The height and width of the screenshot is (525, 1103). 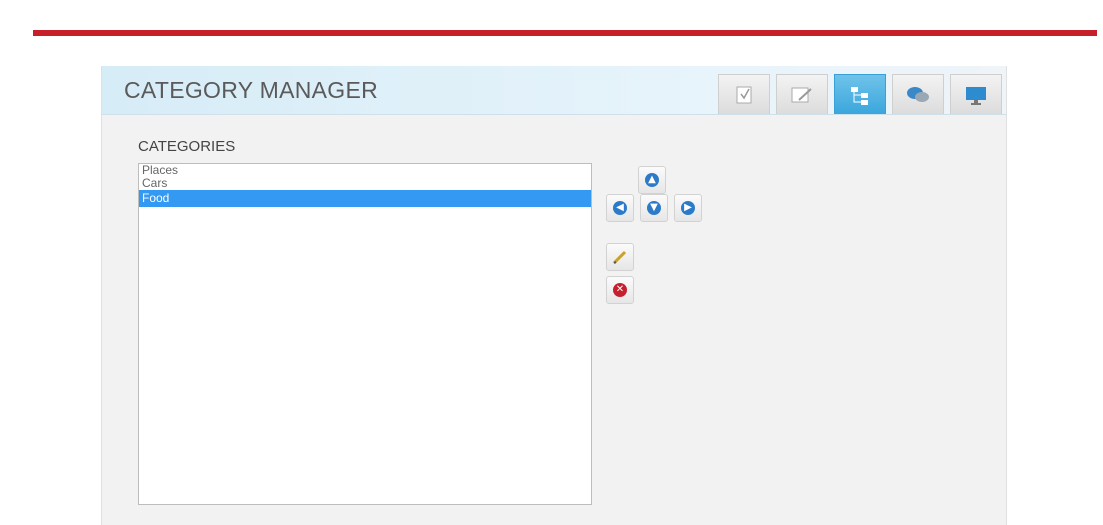 I want to click on tab-bar, so click(x=857, y=94).